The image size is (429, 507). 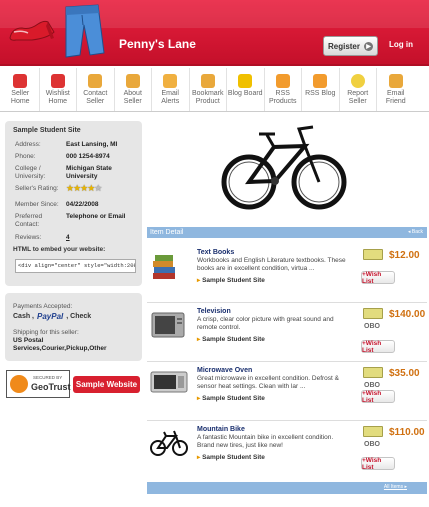 I want to click on bookmark-icon, so click(x=207, y=81).